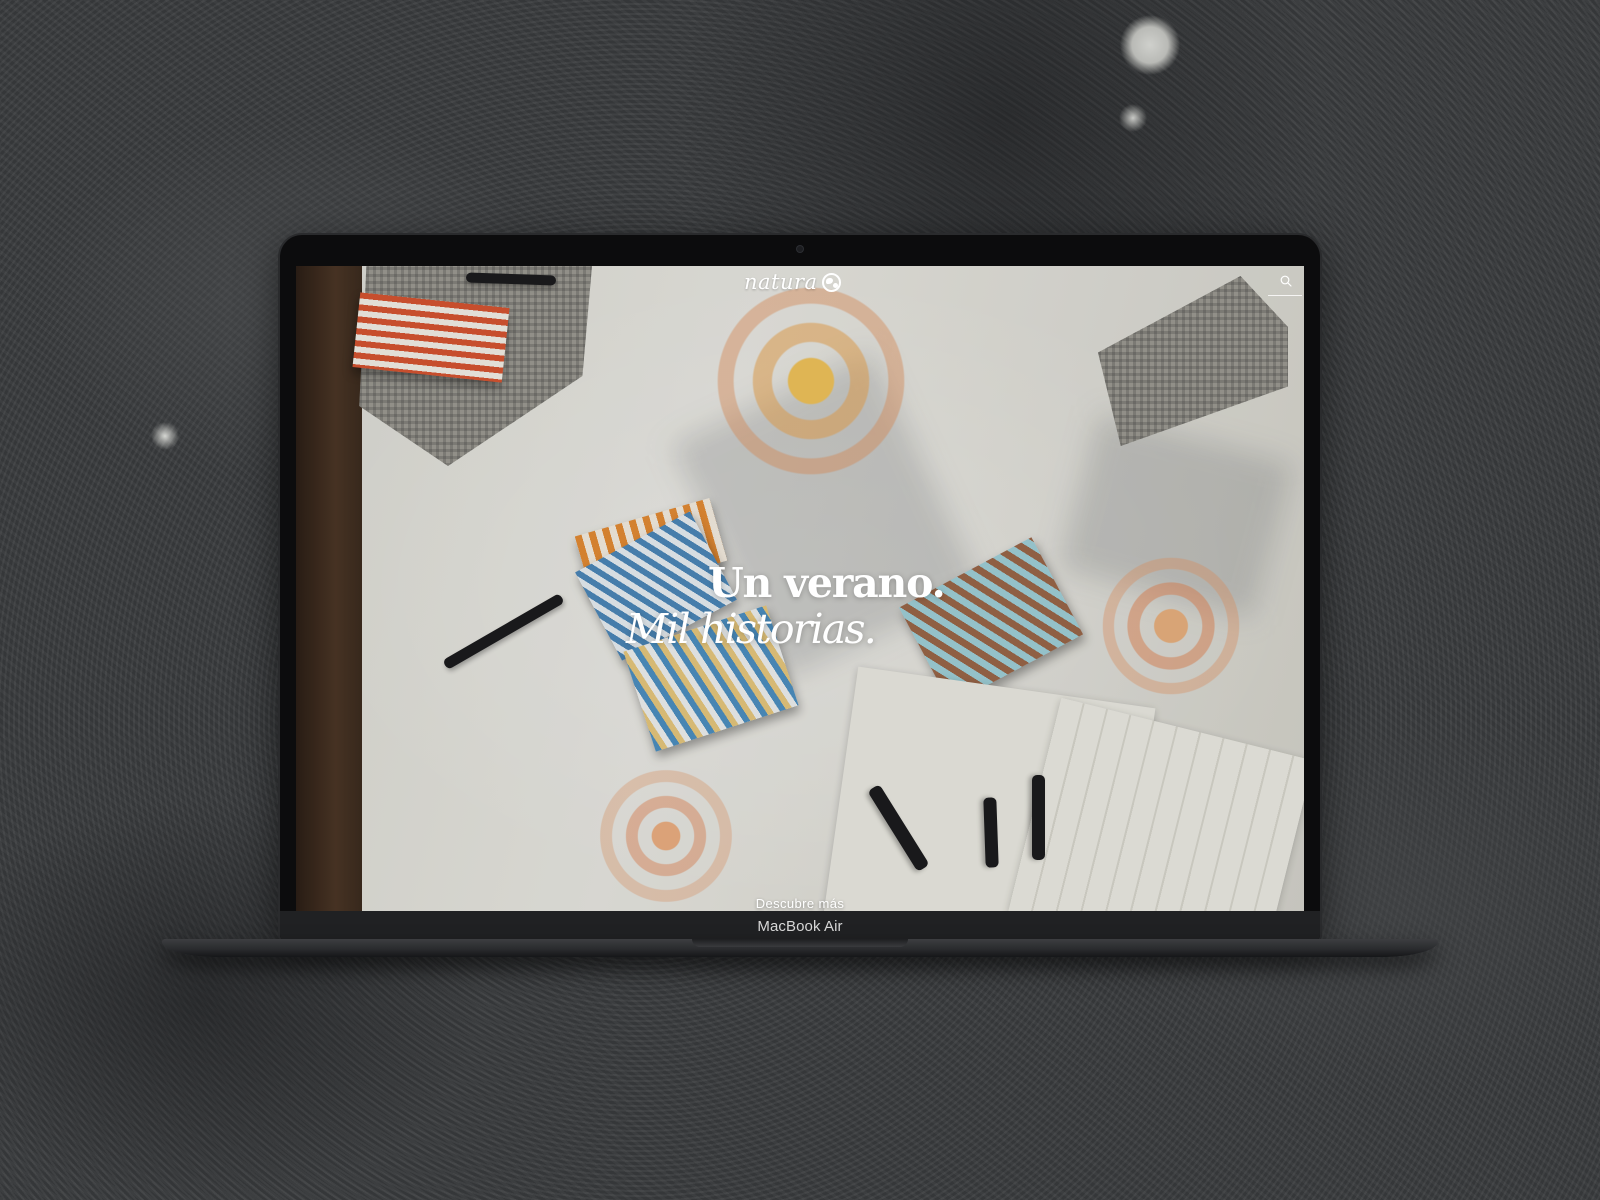 The image size is (1600, 1200). What do you see at coordinates (800, 249) in the screenshot?
I see `camera` at bounding box center [800, 249].